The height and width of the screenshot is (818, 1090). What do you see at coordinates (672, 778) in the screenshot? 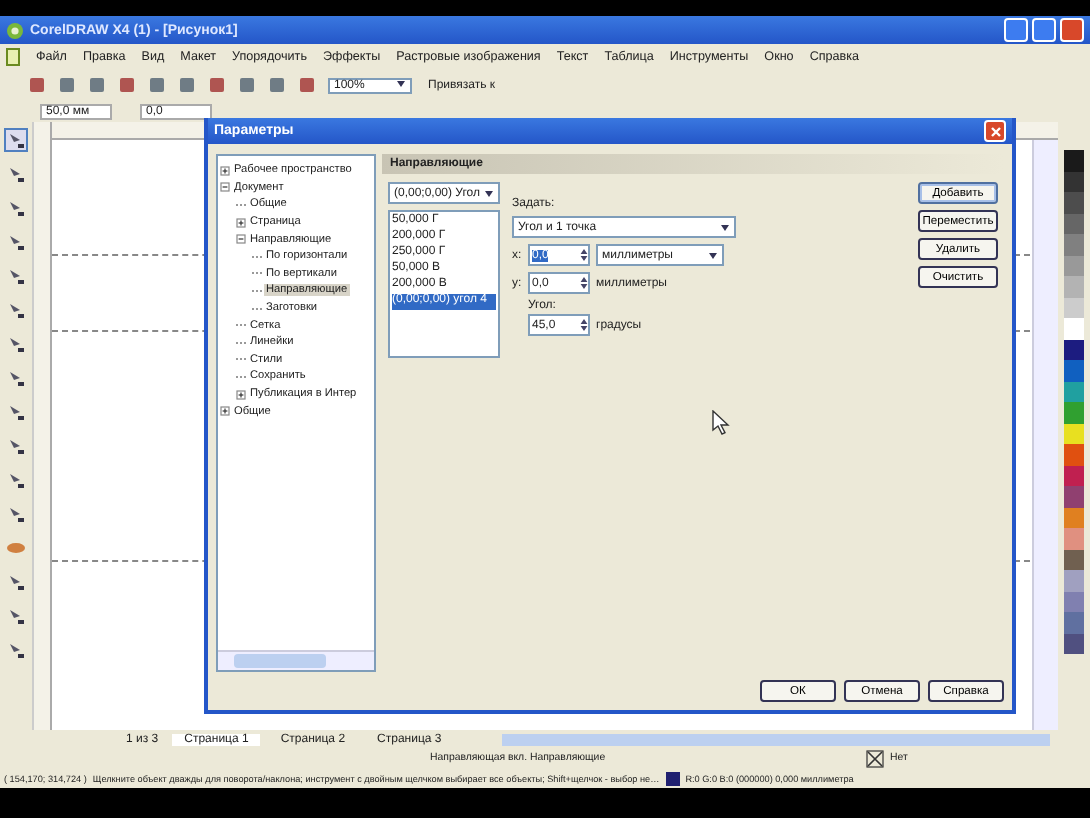
I see `outline-color-swatch` at bounding box center [672, 778].